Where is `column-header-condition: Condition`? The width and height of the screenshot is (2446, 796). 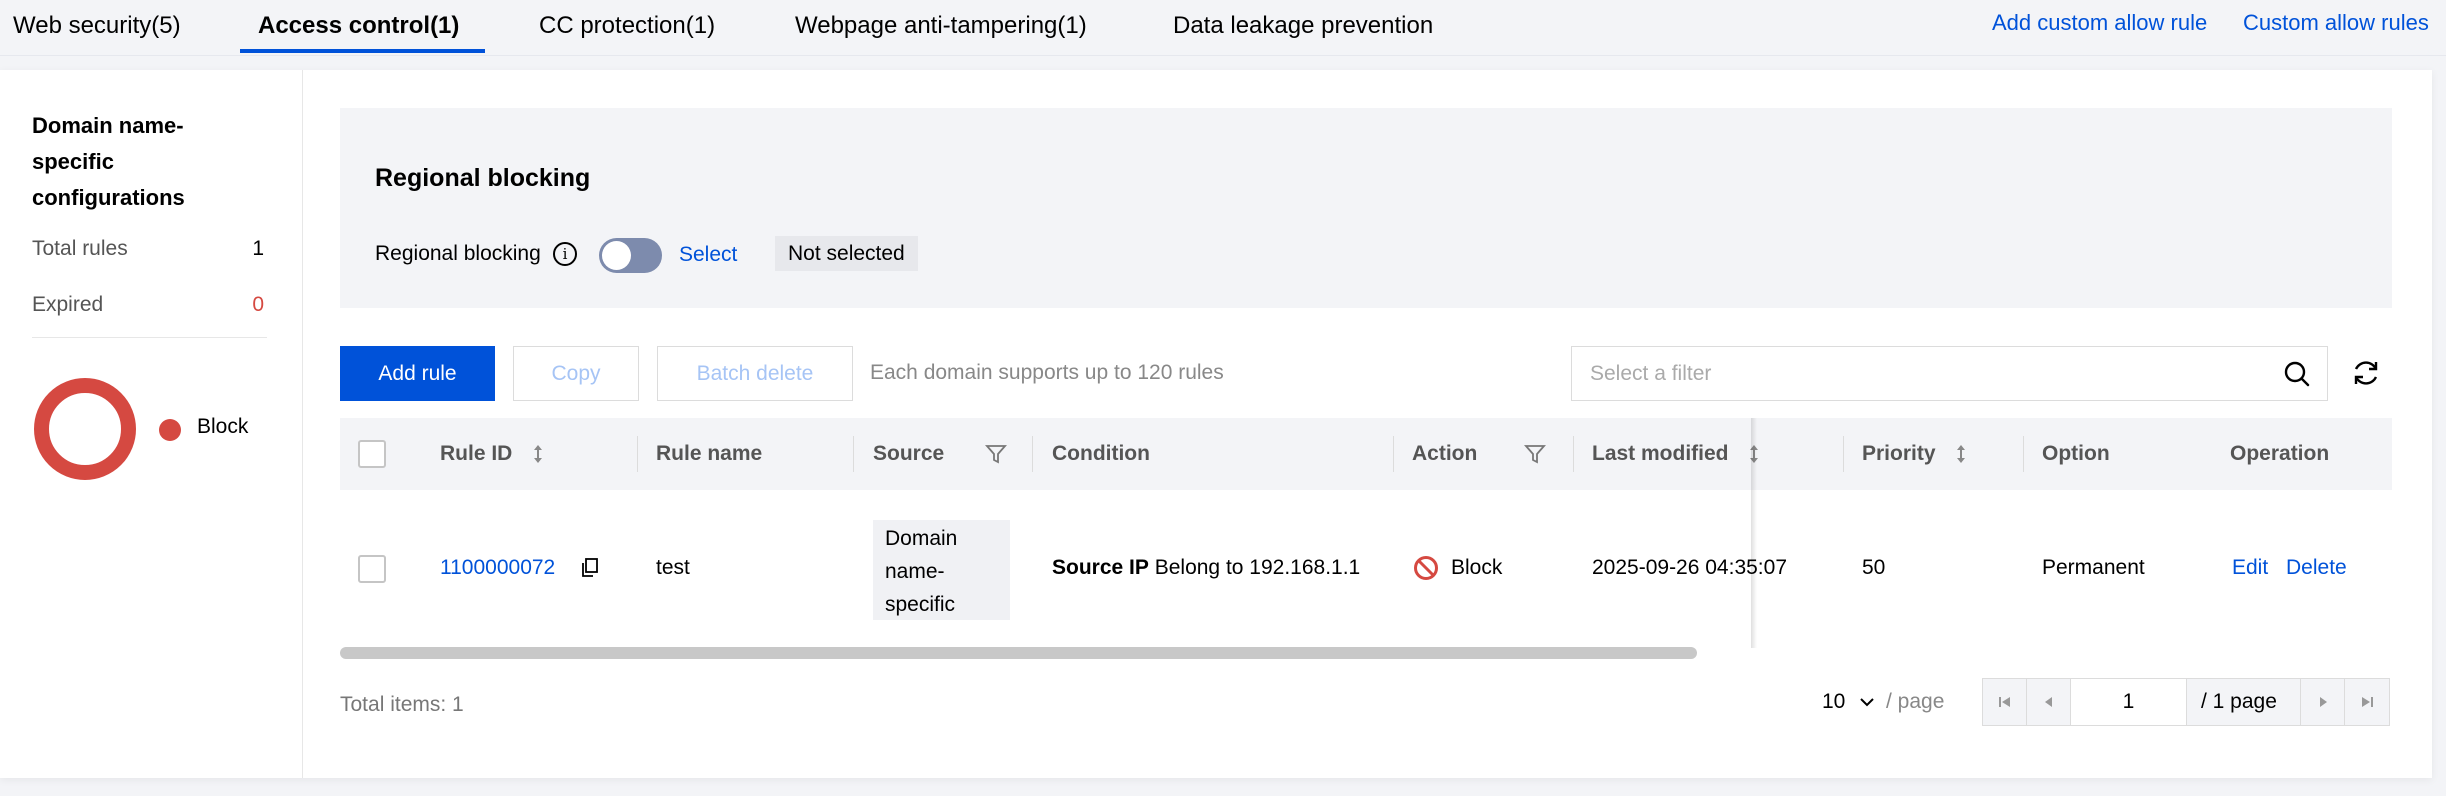
column-header-condition: Condition is located at coordinates (1101, 453).